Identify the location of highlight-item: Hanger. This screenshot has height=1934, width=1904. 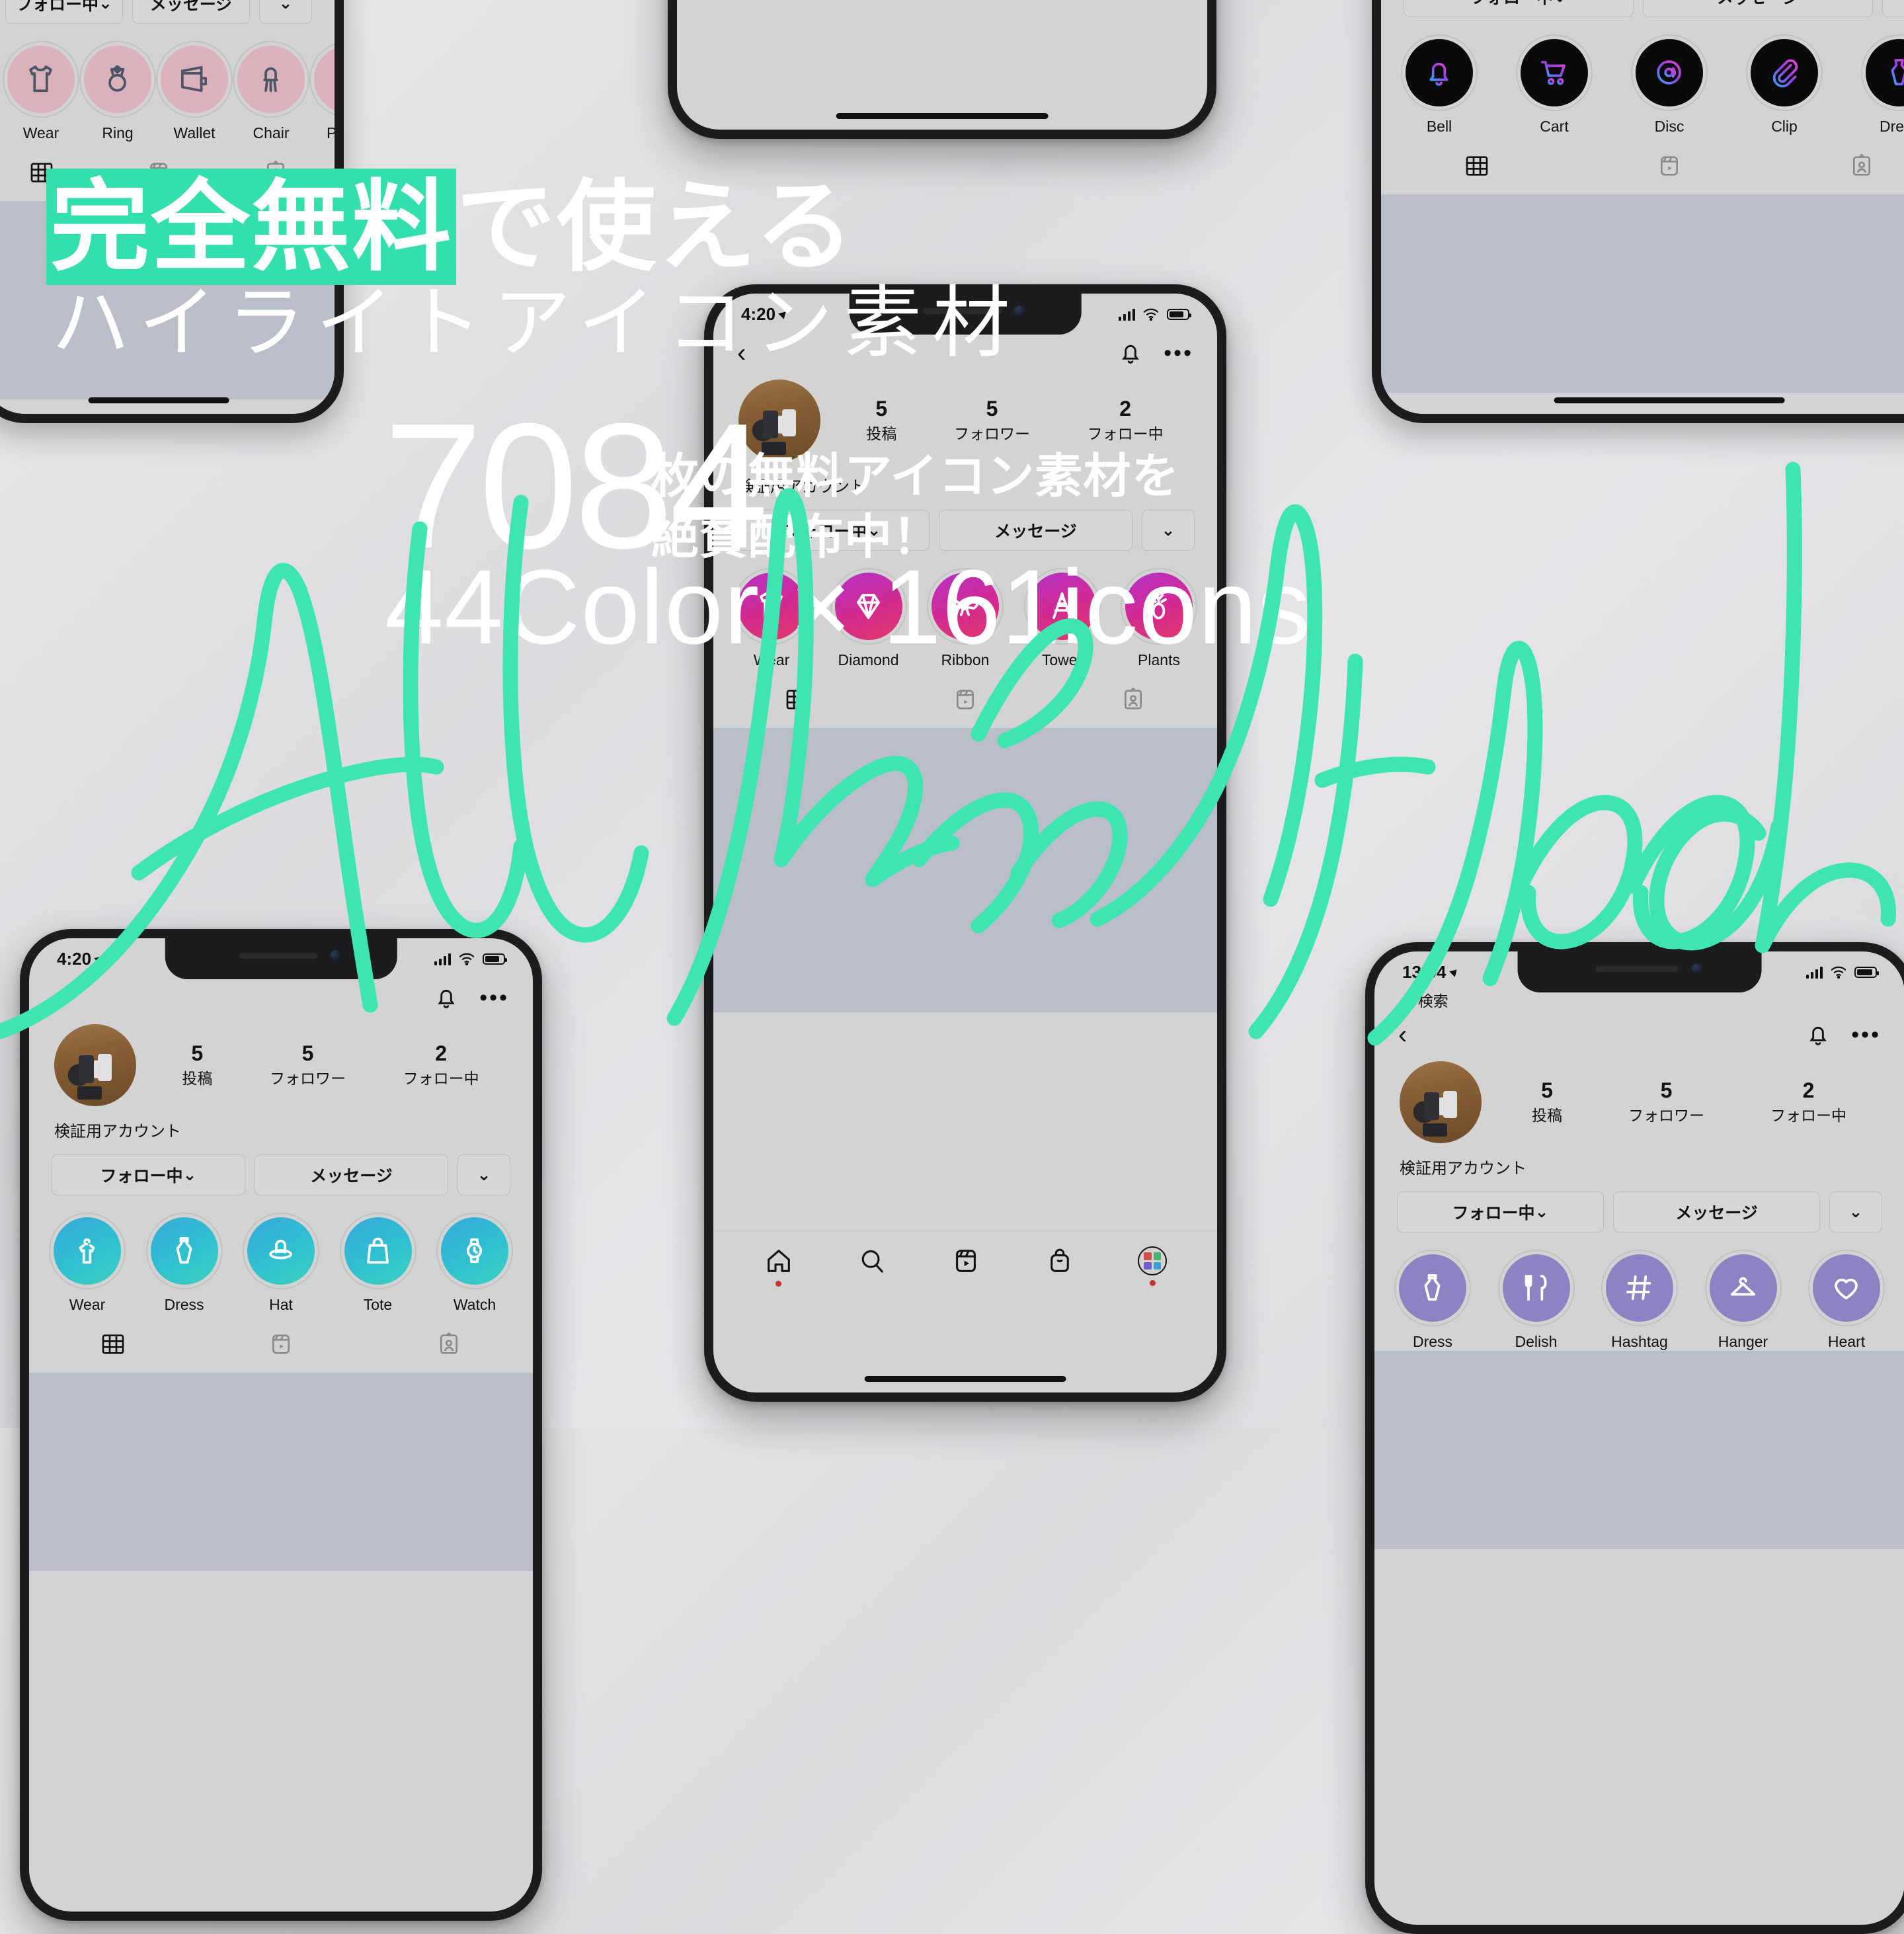
(1743, 1300).